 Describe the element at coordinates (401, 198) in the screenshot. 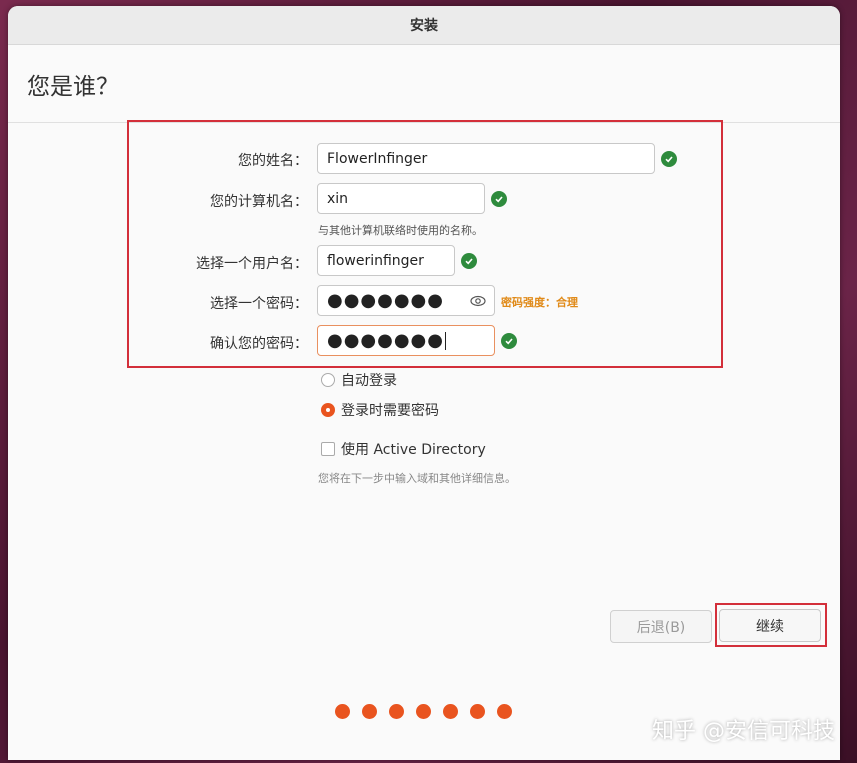

I see `computer-name-field: xin` at that location.